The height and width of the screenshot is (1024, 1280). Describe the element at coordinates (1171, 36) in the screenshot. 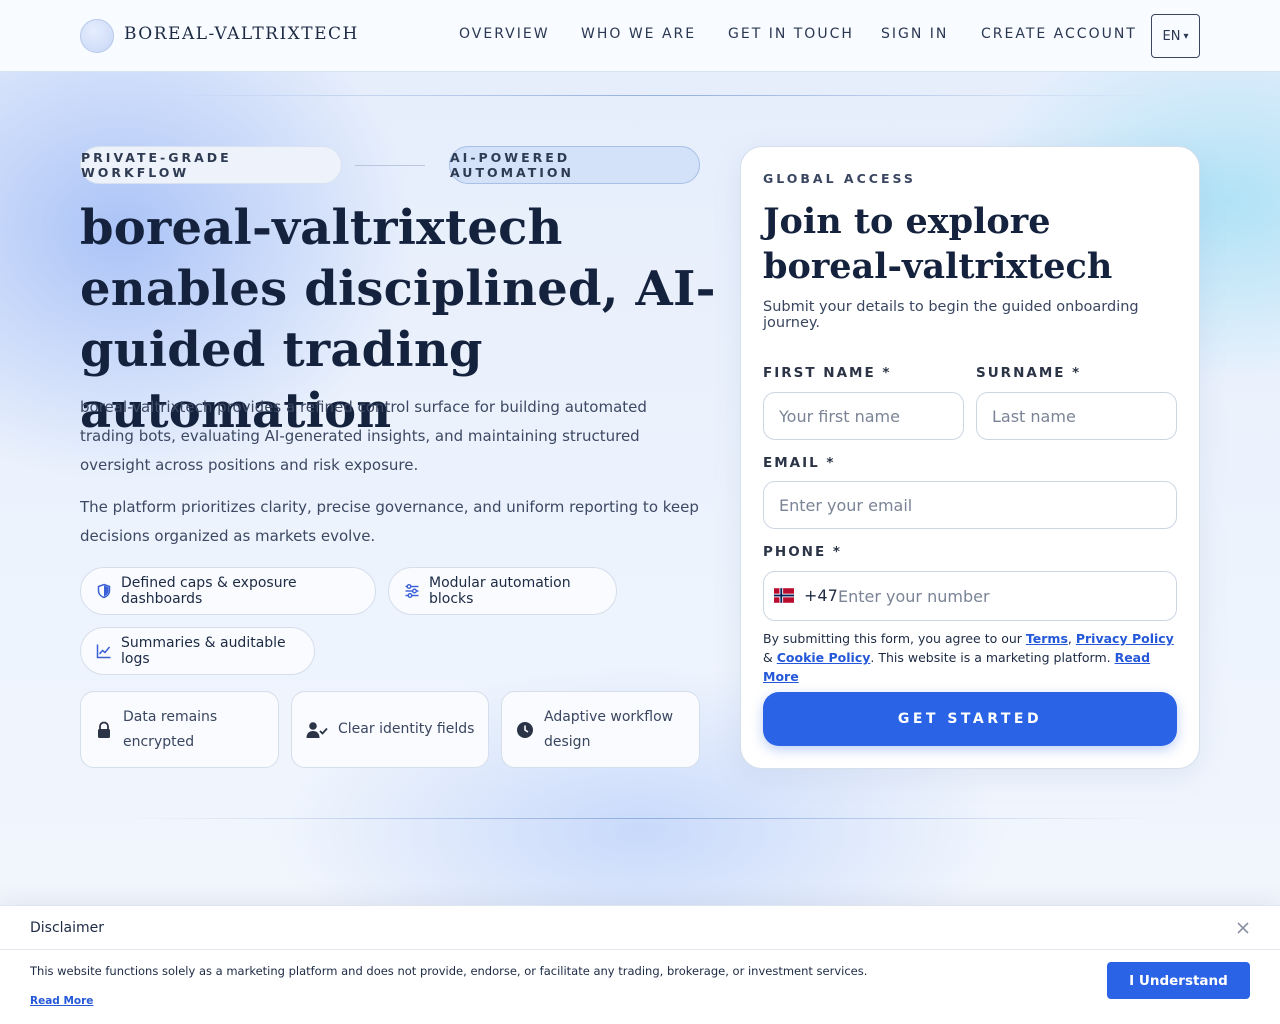

I see `language-code: EN` at that location.